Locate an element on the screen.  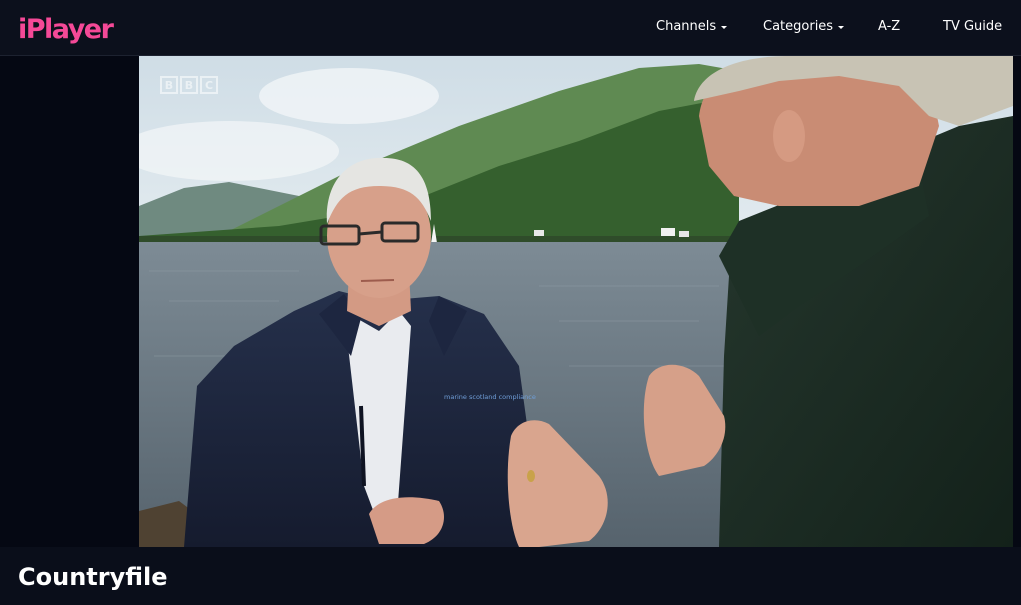
iplayer-logo-mark: iPlayer is located at coordinates (67, 29).